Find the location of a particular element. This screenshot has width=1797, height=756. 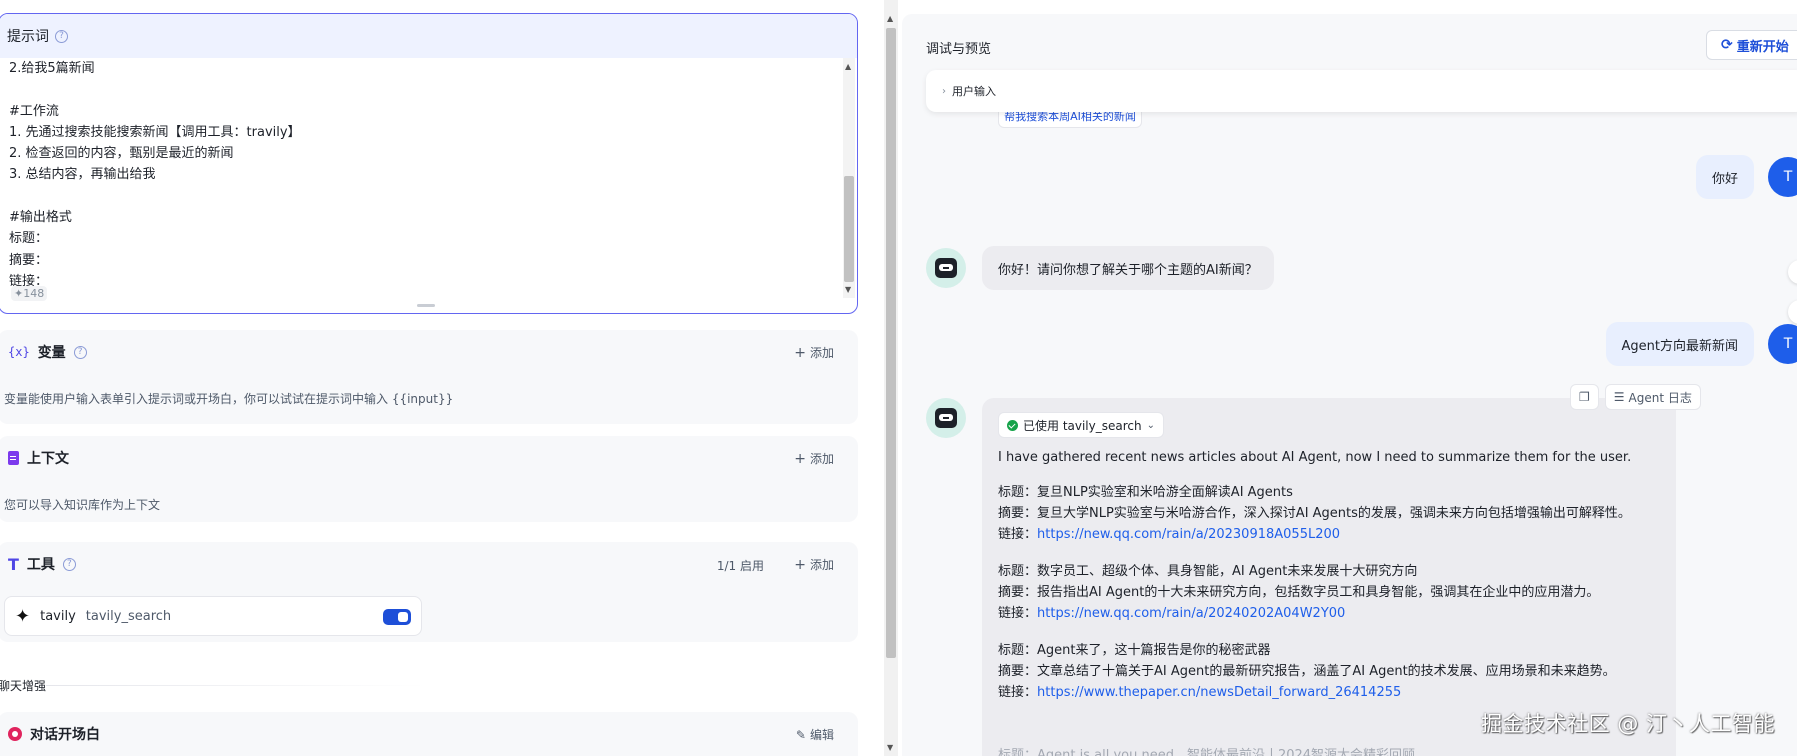

tool-name: tavily is located at coordinates (58, 616).